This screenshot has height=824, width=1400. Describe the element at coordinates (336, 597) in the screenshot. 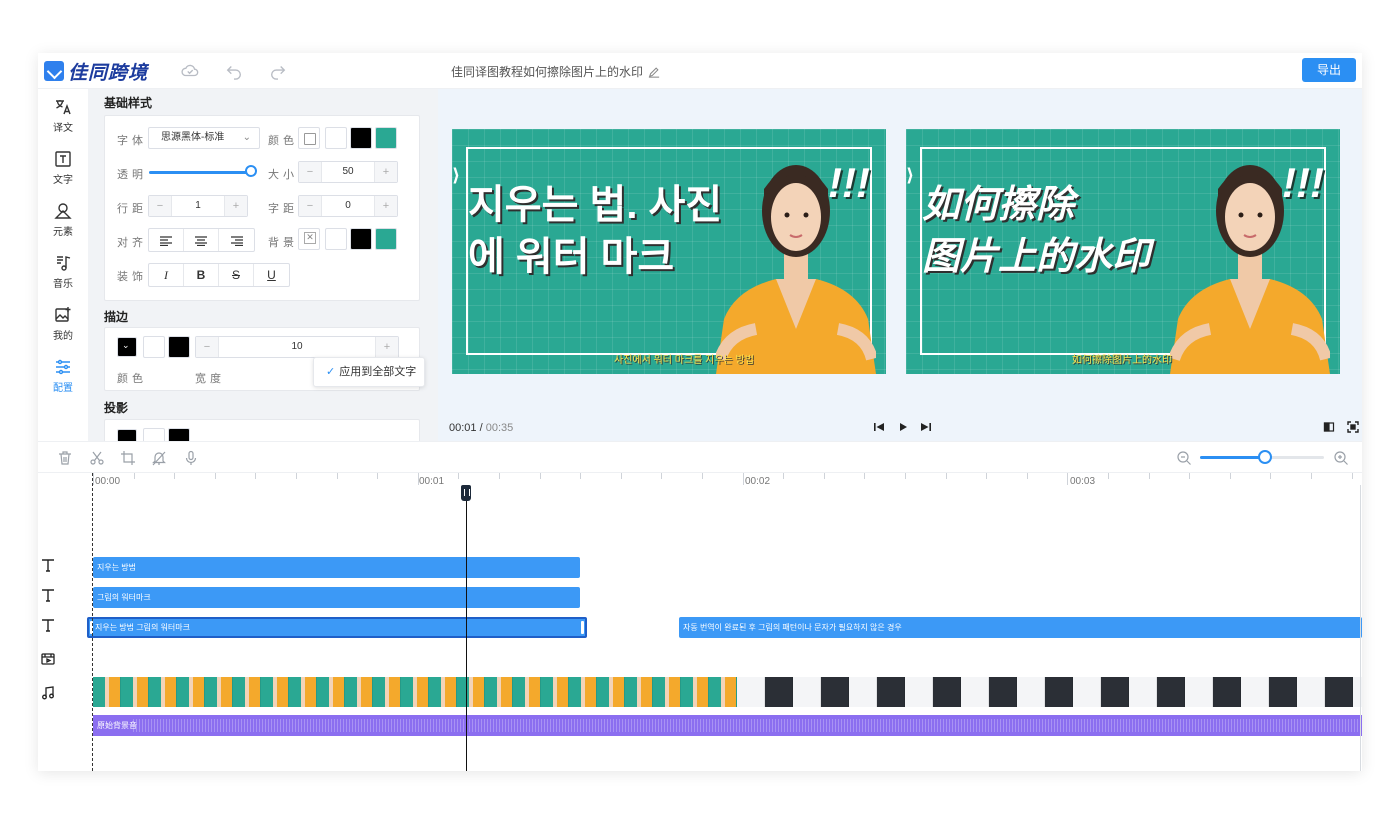

I see `text-clip: 그림의 워터마크` at that location.